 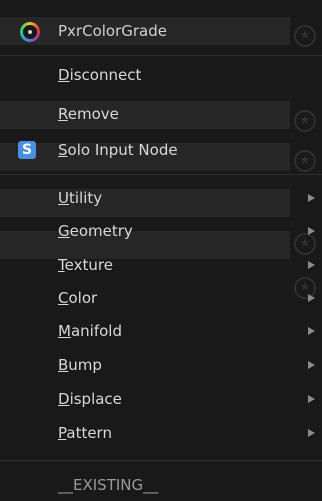 I want to click on submenu-label: Displace, so click(x=90, y=399).